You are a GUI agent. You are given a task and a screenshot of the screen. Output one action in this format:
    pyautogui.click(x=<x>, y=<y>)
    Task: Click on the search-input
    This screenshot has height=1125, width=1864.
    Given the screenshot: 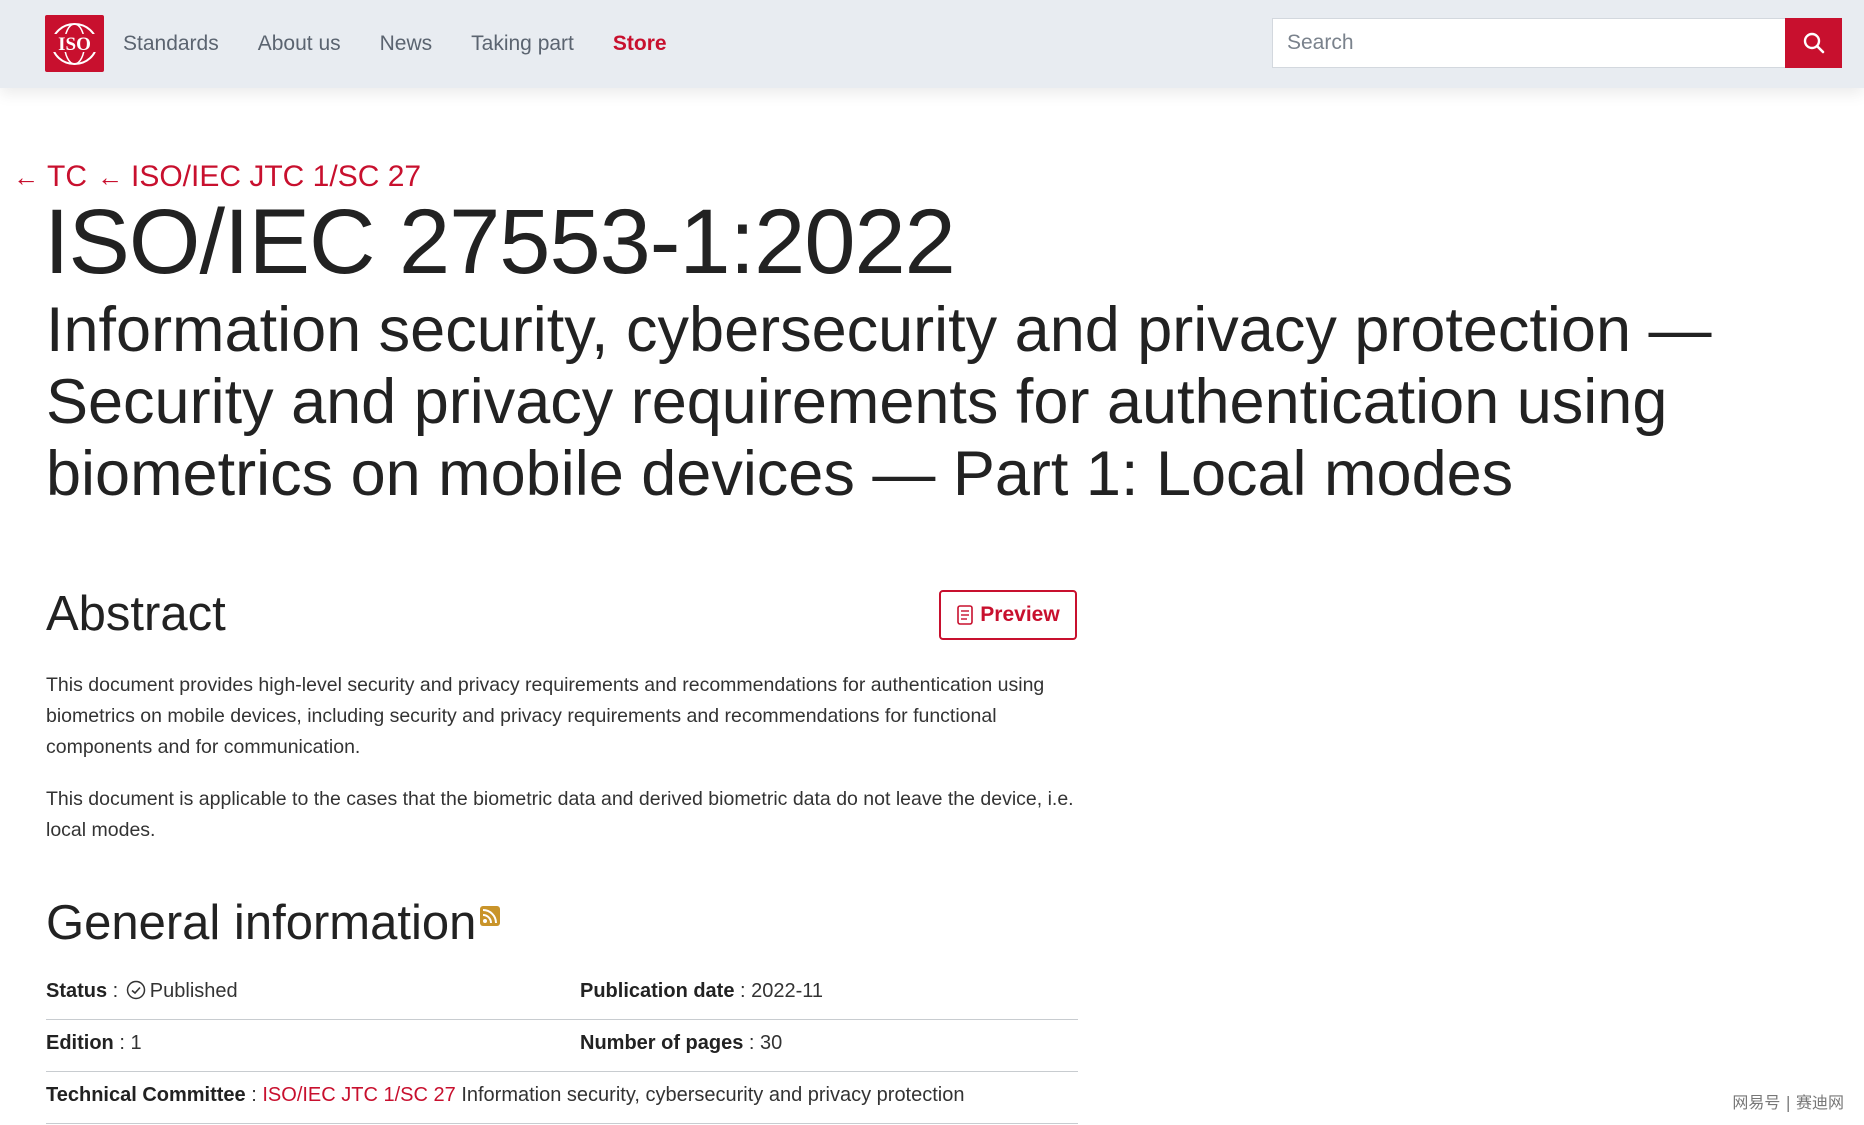 What is the action you would take?
    pyautogui.click(x=1528, y=43)
    